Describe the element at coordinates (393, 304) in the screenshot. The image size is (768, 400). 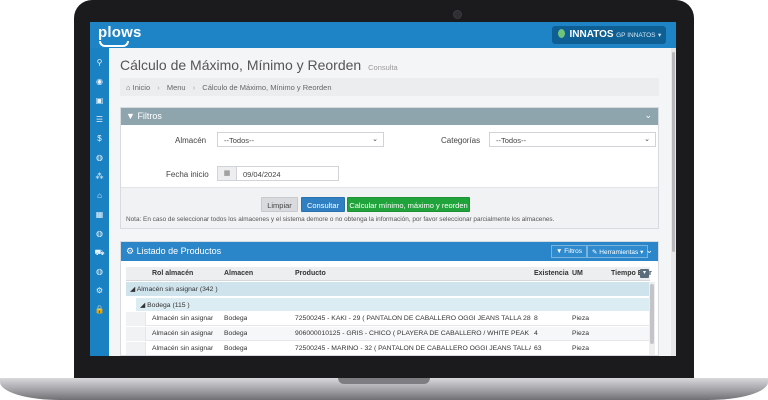
I see `group-row-bodega: ◢ Bodega (115 )` at that location.